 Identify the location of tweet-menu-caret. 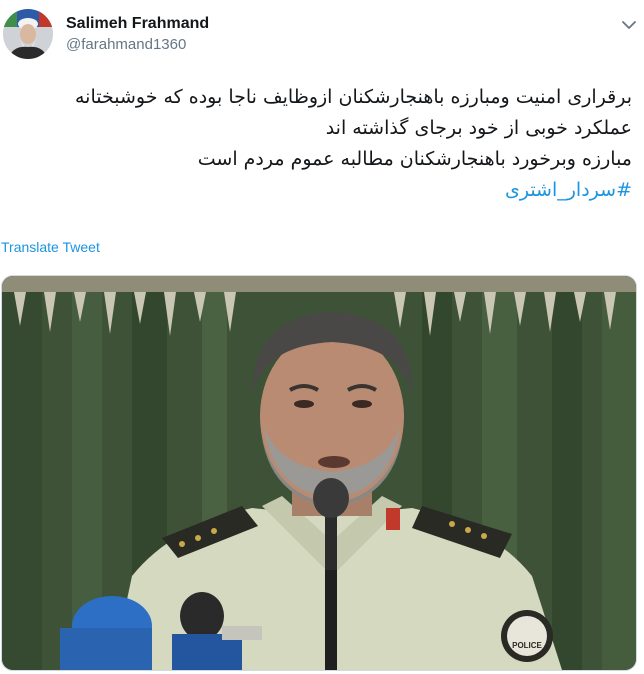
(629, 24).